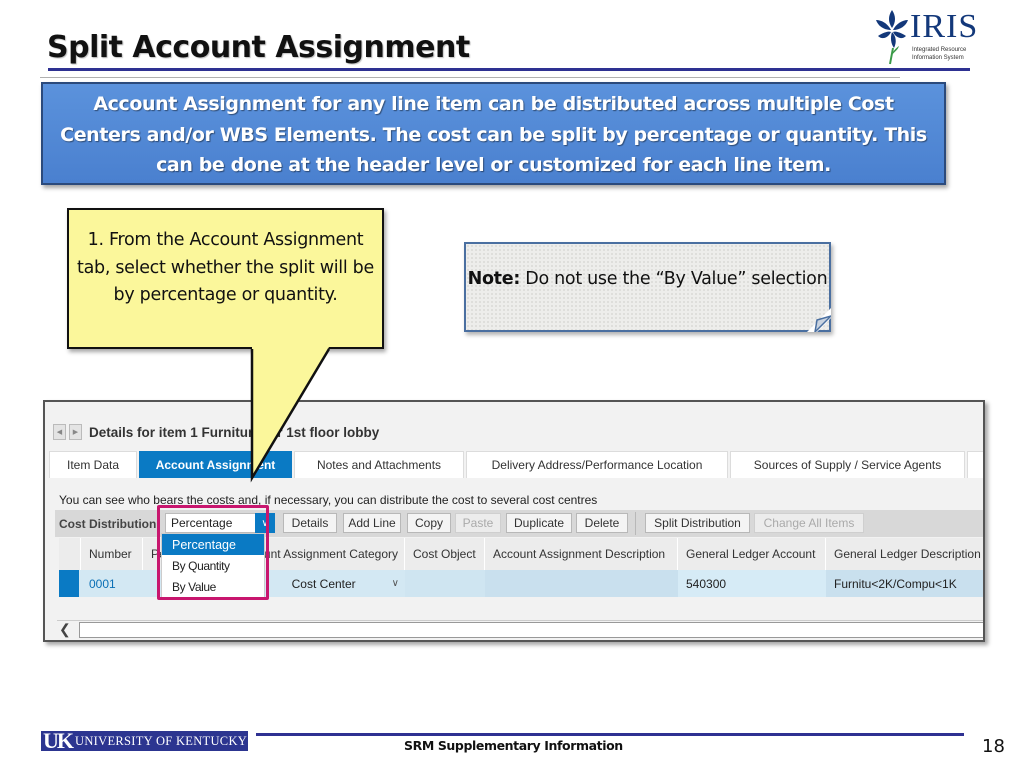  Describe the element at coordinates (939, 54) in the screenshot. I see `iris-subtitle: Integrated Resource Information System` at that location.